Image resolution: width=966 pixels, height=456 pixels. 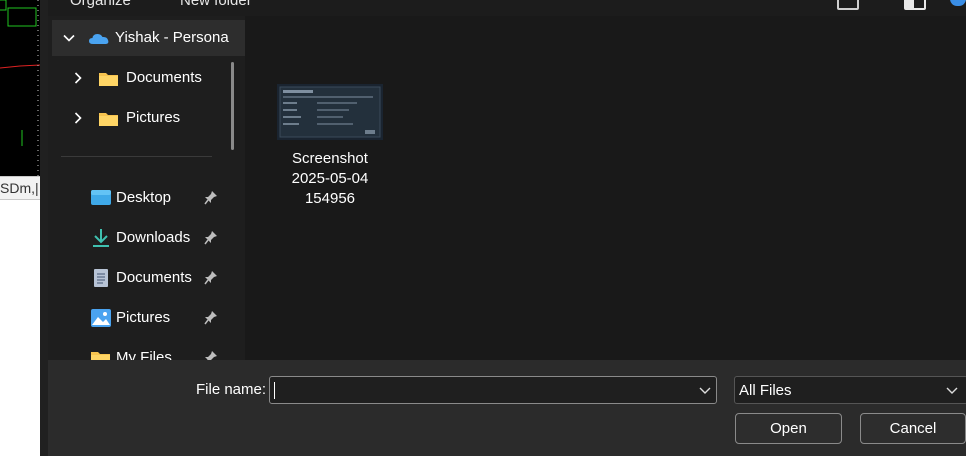 I want to click on view-options-icon, so click(x=848, y=5).